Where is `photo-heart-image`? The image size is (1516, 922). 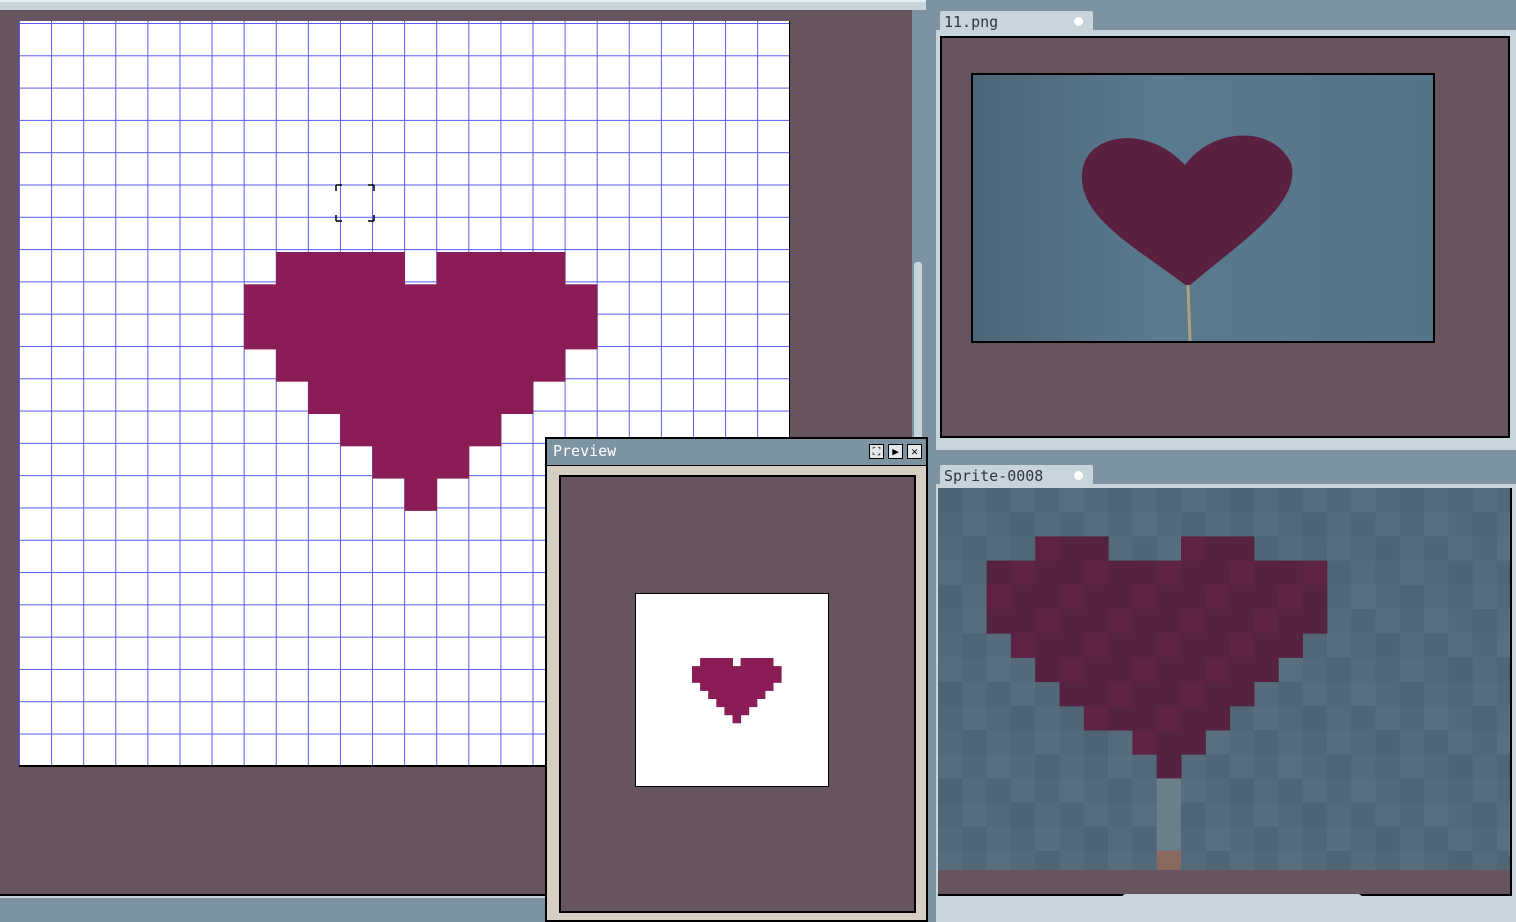
photo-heart-image is located at coordinates (1187, 238).